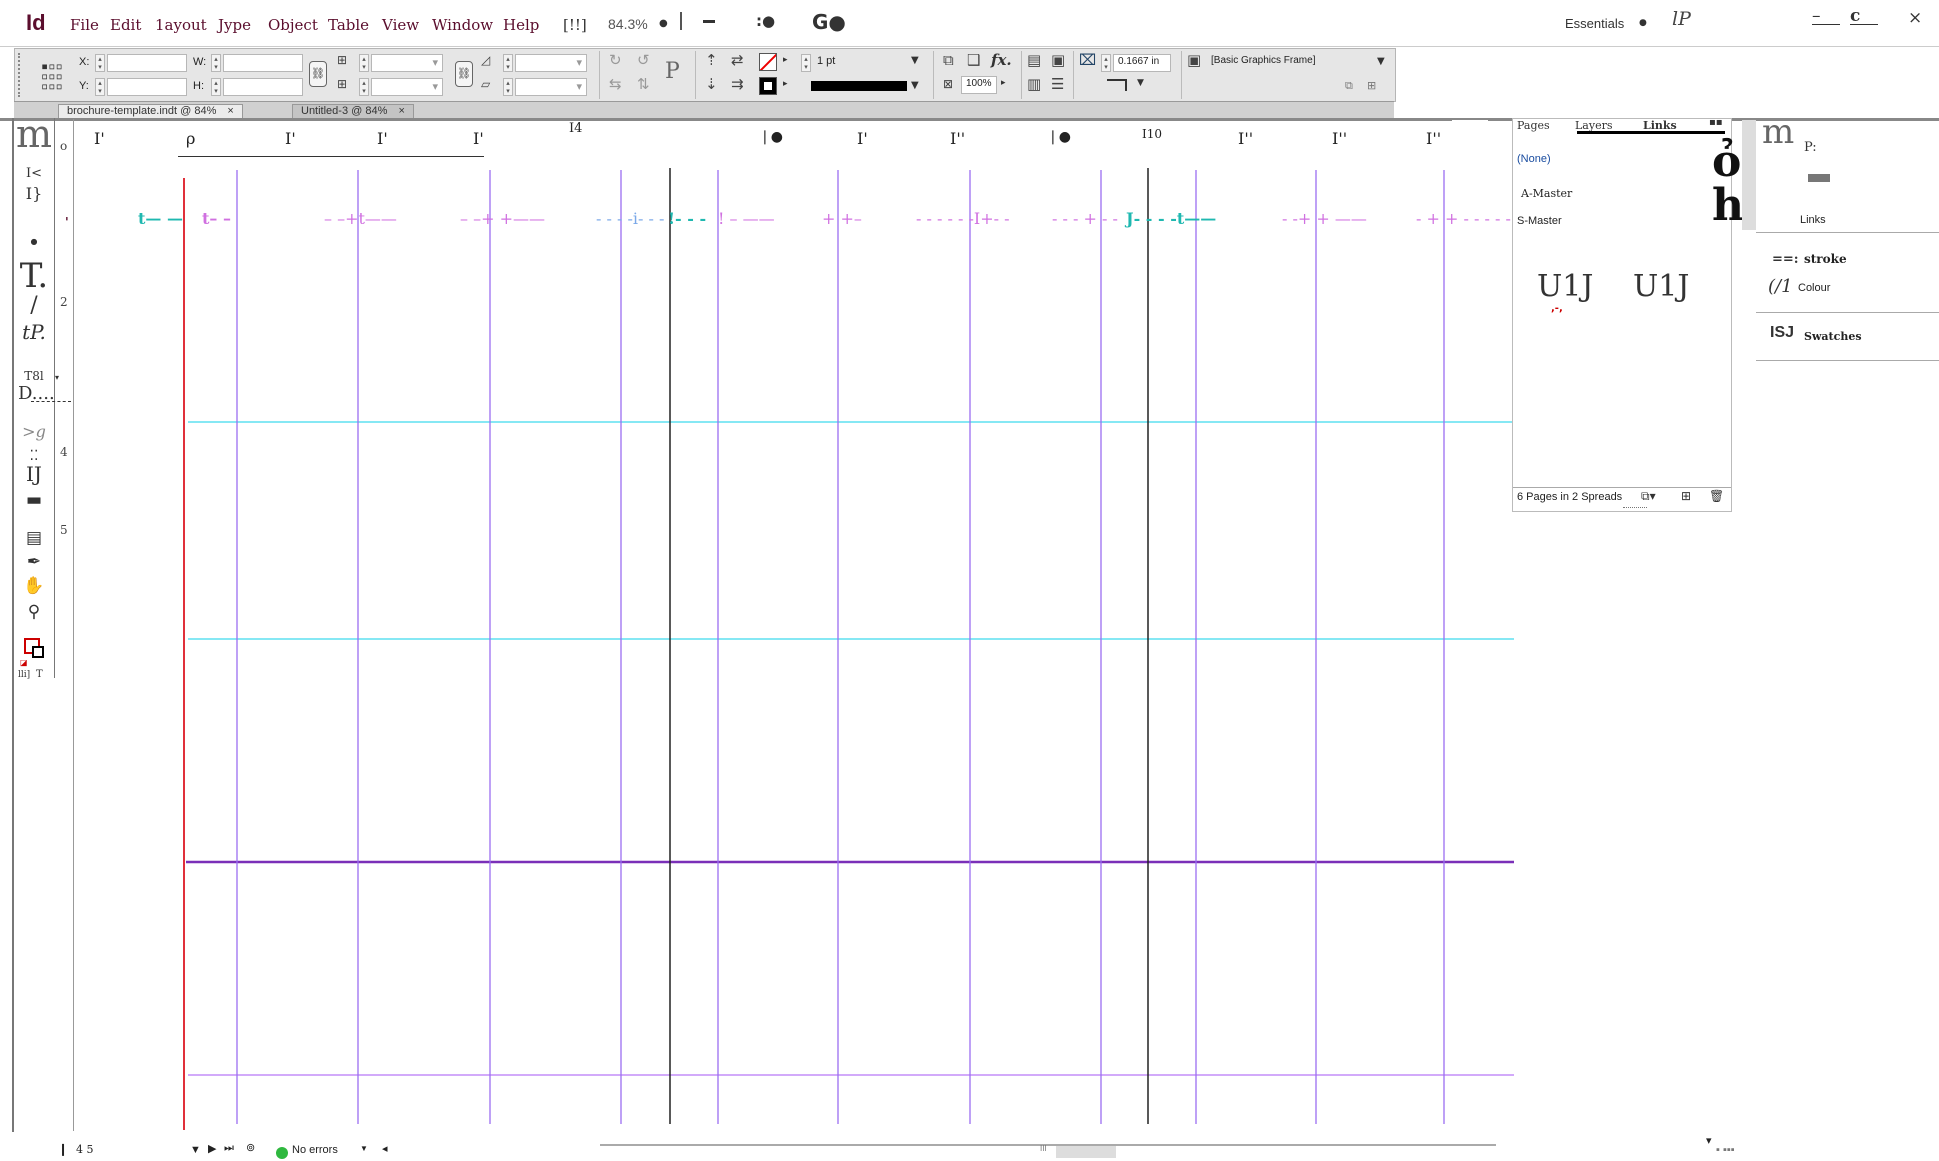  What do you see at coordinates (1142, 63) in the screenshot?
I see `gap-field: 0.1667 in` at bounding box center [1142, 63].